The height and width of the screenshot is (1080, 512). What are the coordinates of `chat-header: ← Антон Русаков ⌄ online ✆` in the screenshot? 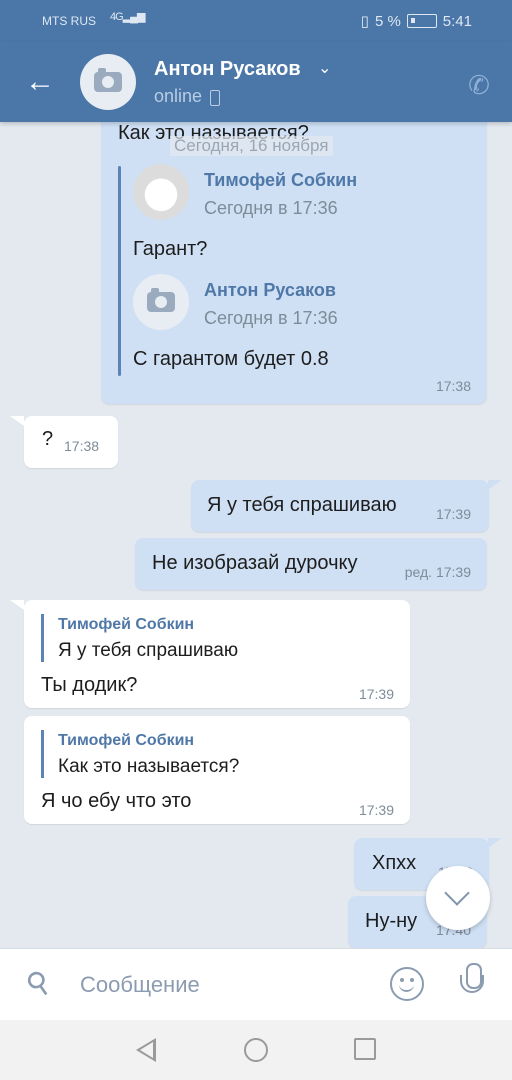 It's located at (256, 82).